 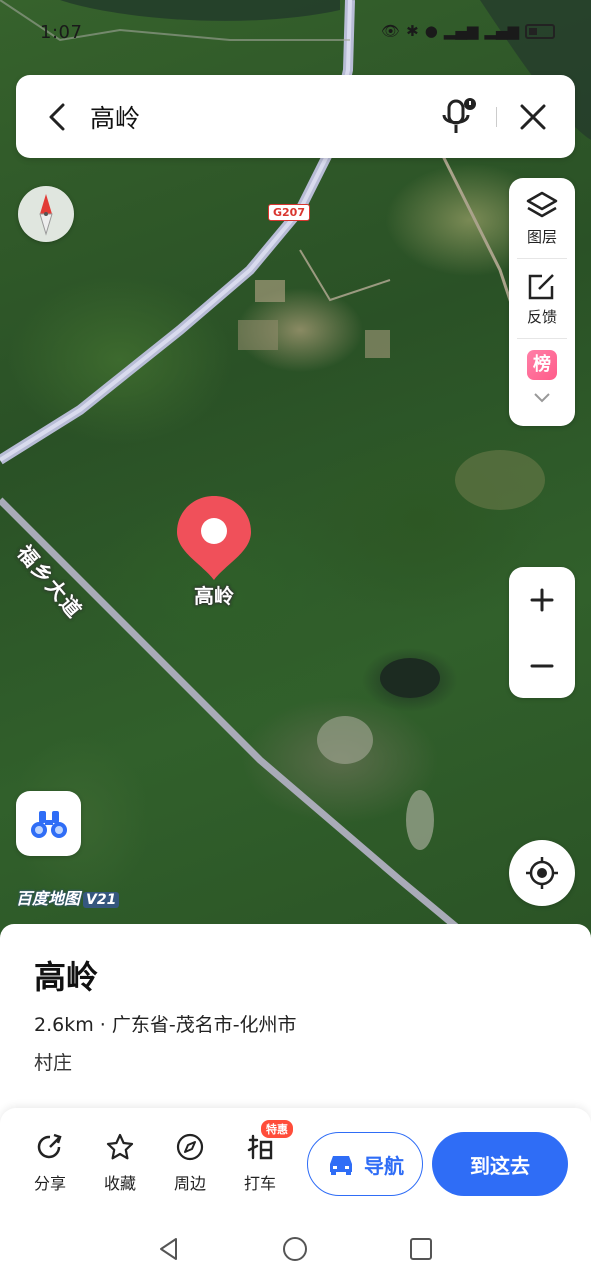 I want to click on navigate-label: 导航, so click(x=384, y=1165).